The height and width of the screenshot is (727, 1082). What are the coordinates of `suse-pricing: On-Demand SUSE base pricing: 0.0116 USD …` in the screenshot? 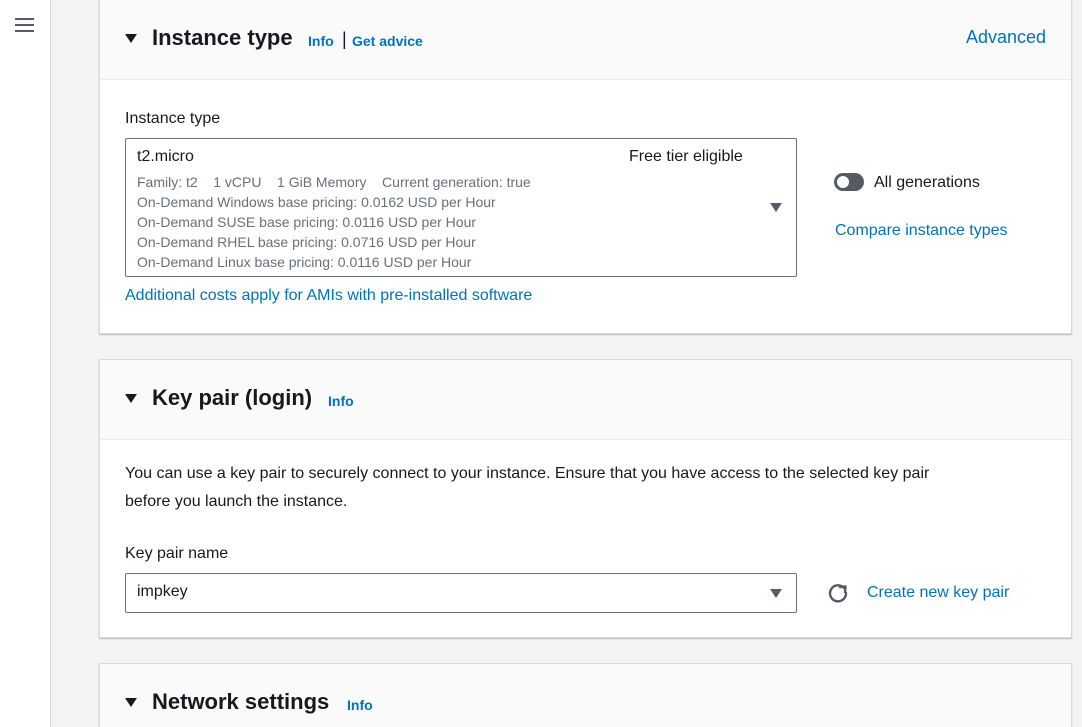 It's located at (307, 222).